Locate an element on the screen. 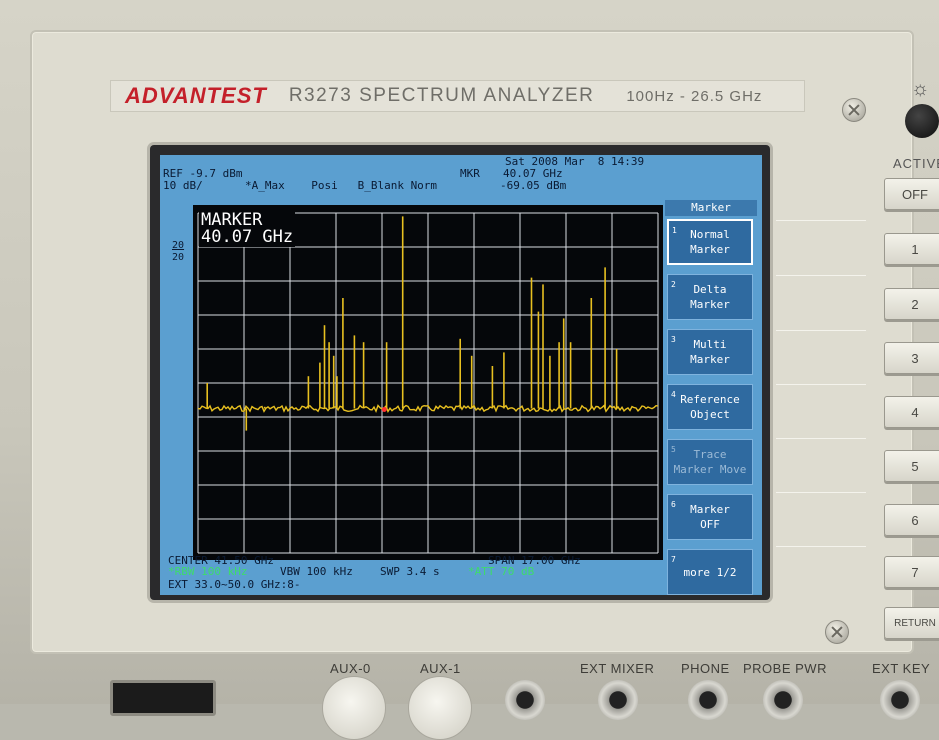 This screenshot has width=939, height=740. connector-port is located at coordinates (525, 700).